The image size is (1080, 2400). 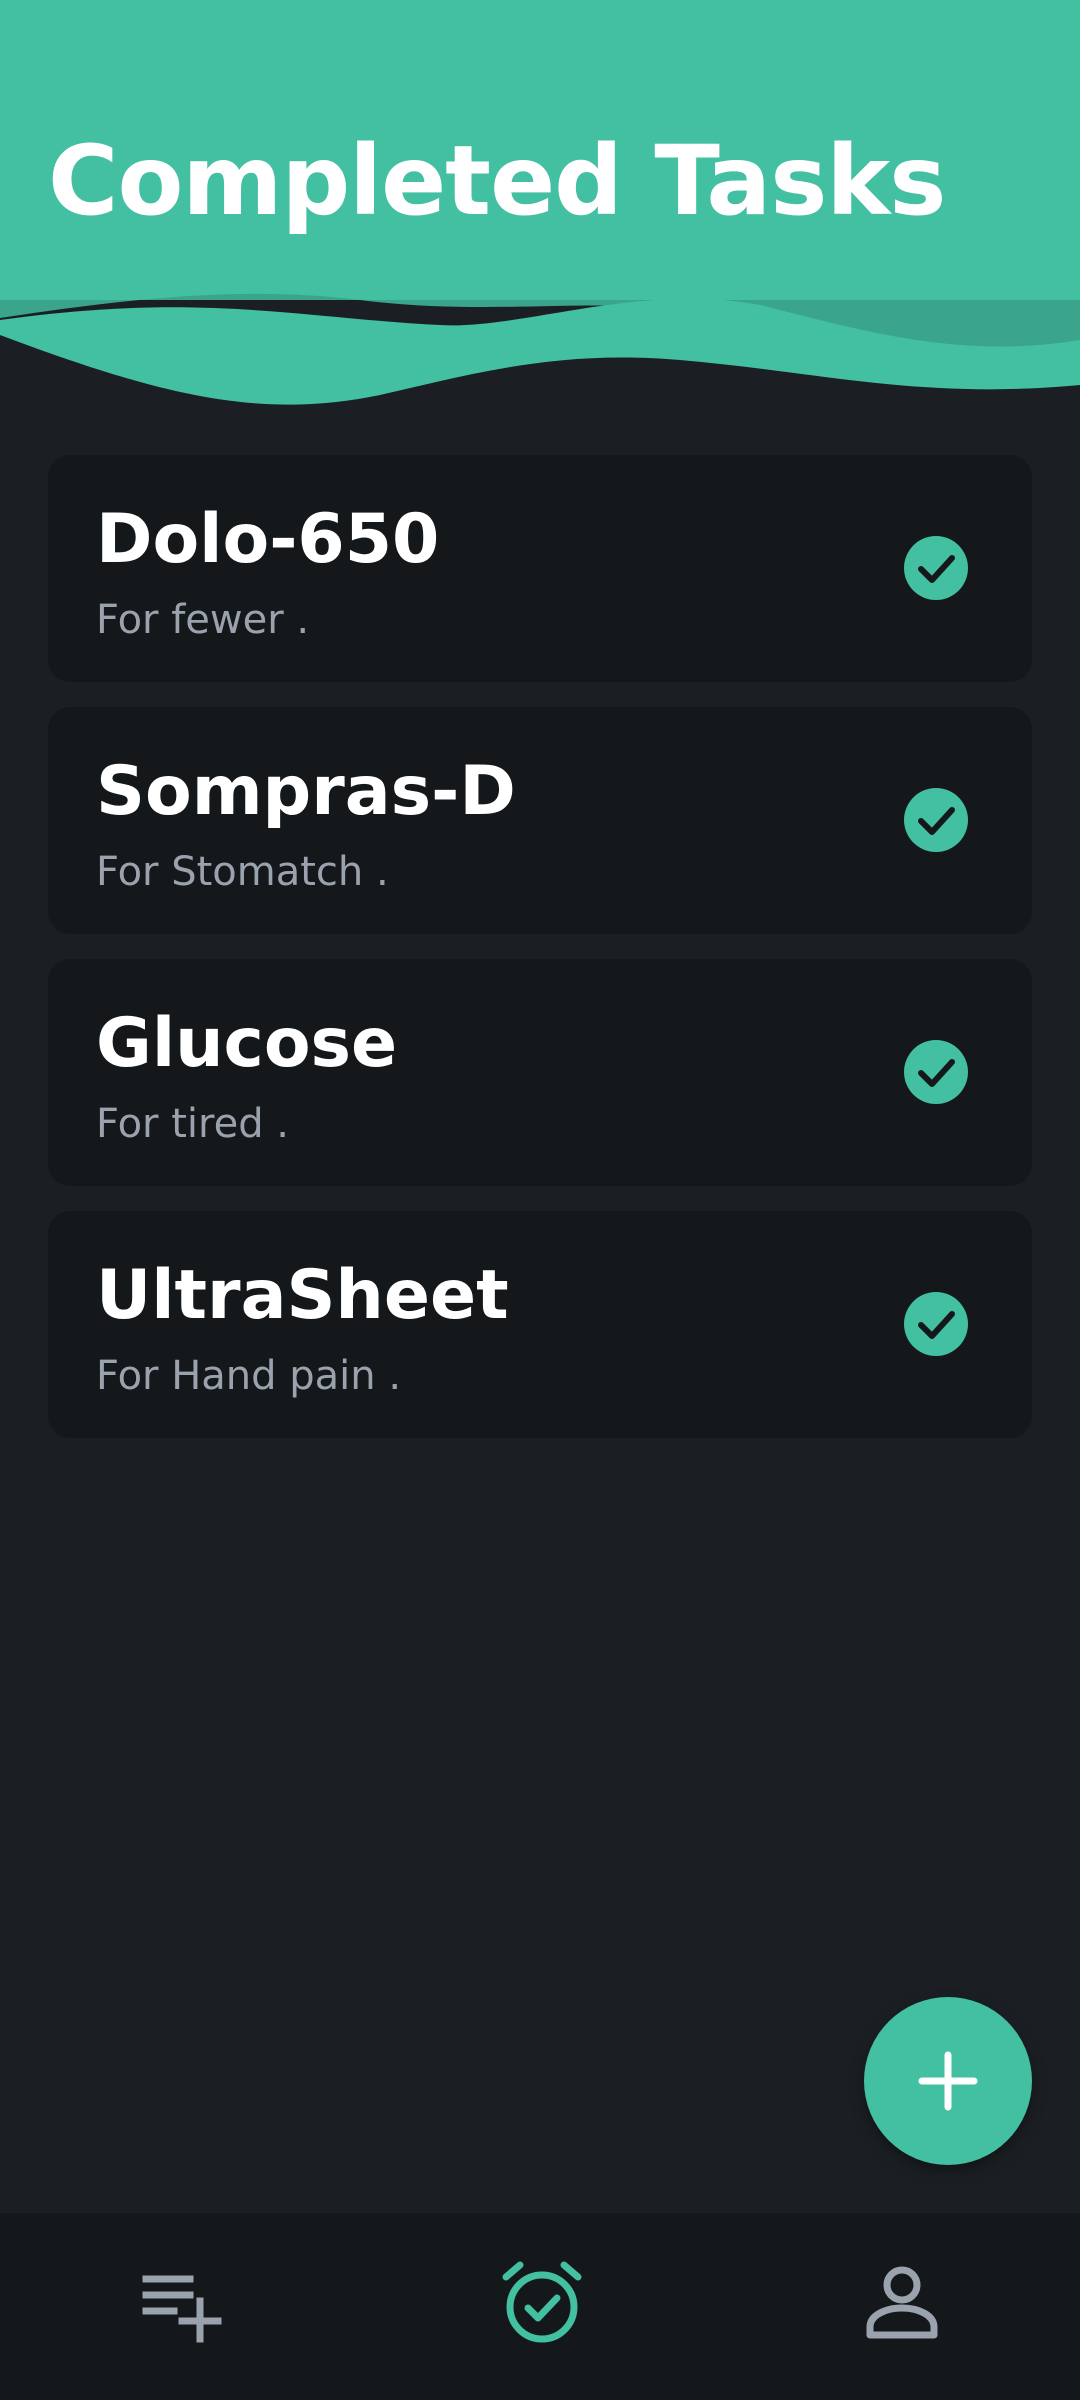 I want to click on nav-item-add-task, so click(x=180, y=2306).